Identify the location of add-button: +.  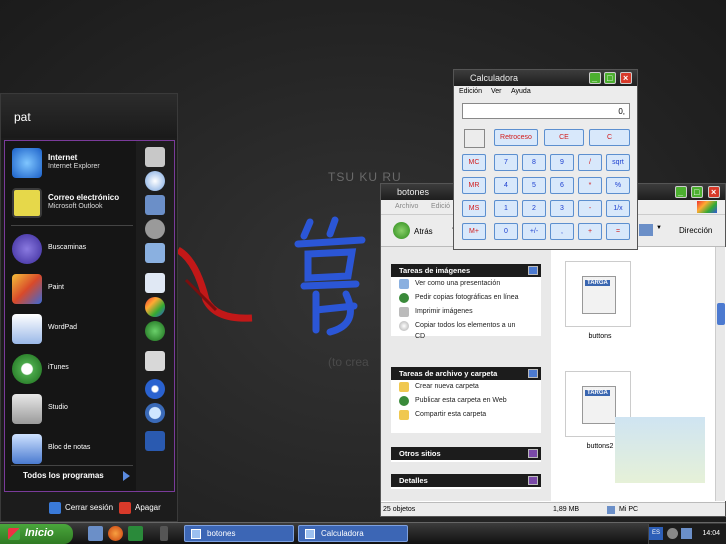
(590, 231).